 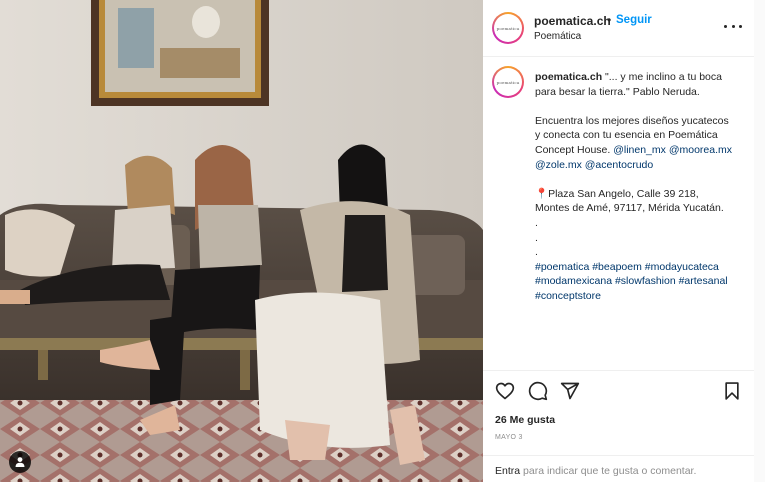 I want to click on heart-icon, so click(x=505, y=391).